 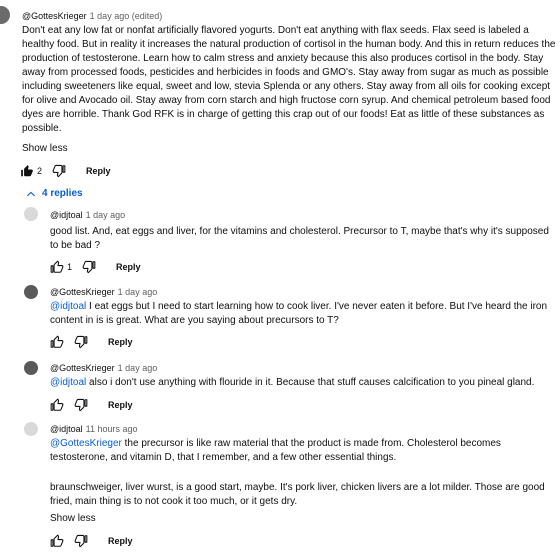 I want to click on like-count: 2, so click(x=40, y=171).